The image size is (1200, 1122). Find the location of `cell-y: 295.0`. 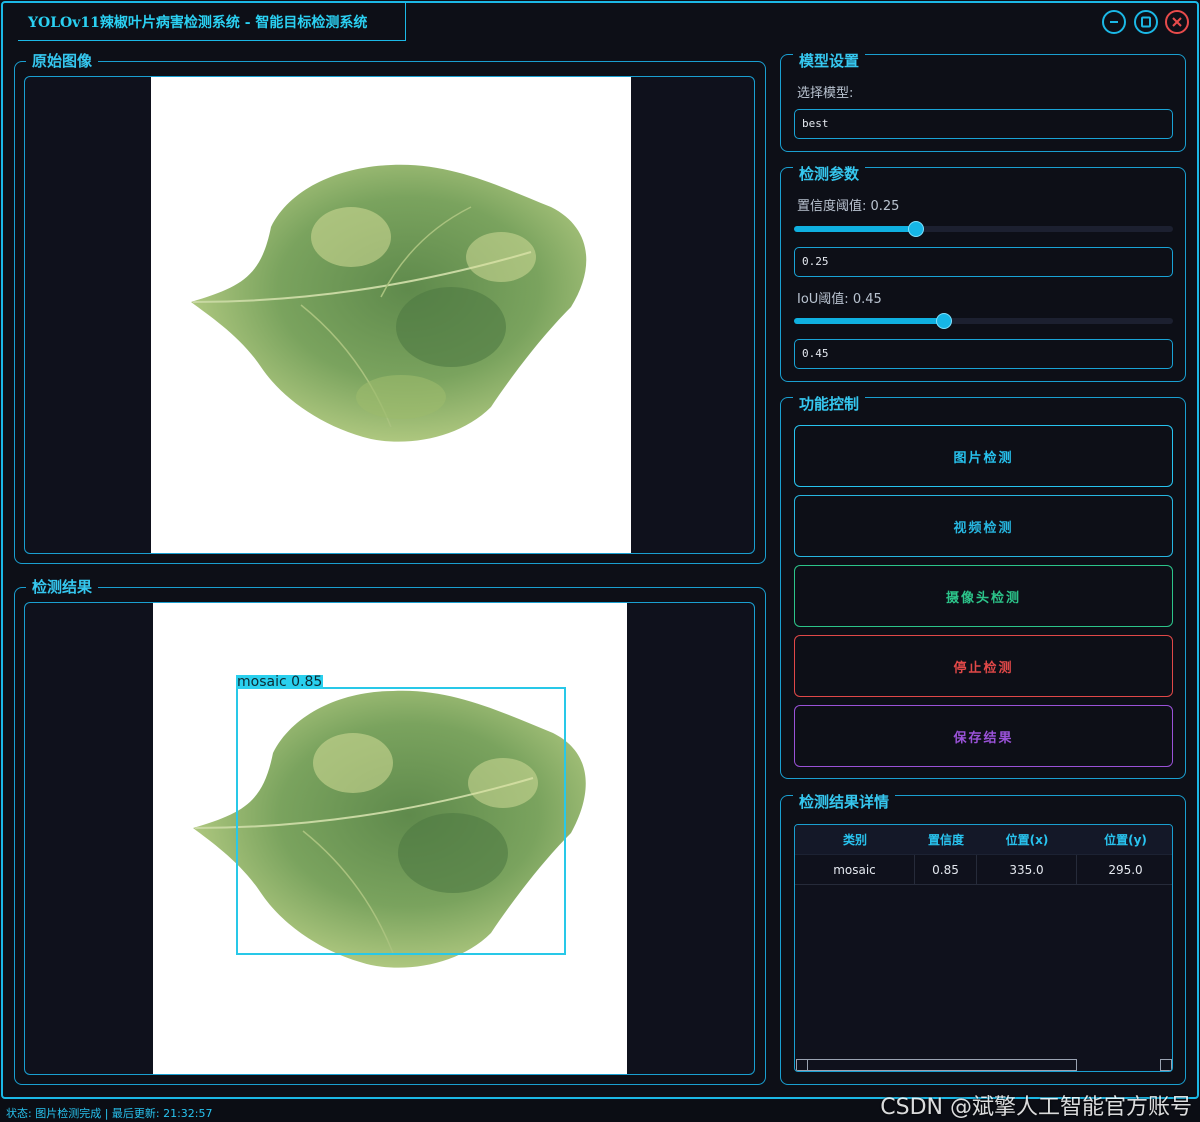

cell-y: 295.0 is located at coordinates (1125, 870).